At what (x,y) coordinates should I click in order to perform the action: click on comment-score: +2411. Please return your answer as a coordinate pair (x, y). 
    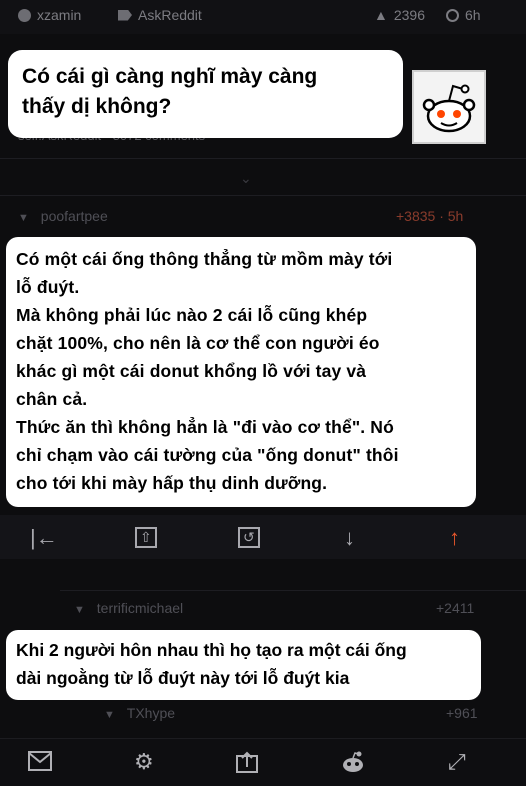
    Looking at the image, I should click on (455, 608).